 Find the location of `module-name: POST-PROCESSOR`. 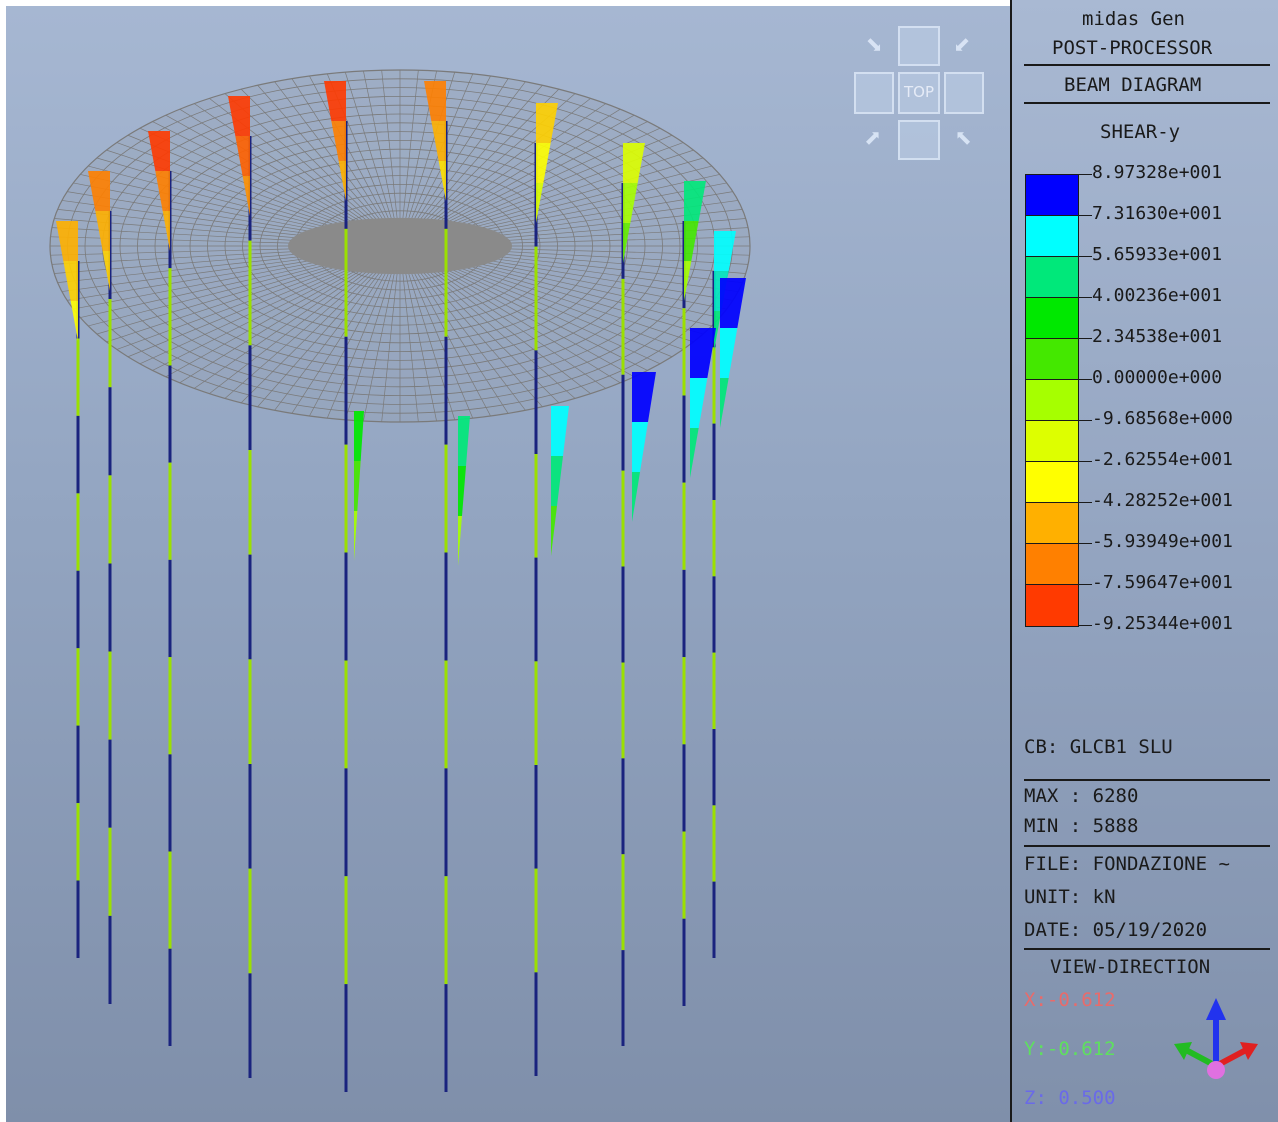

module-name: POST-PROCESSOR is located at coordinates (1132, 48).